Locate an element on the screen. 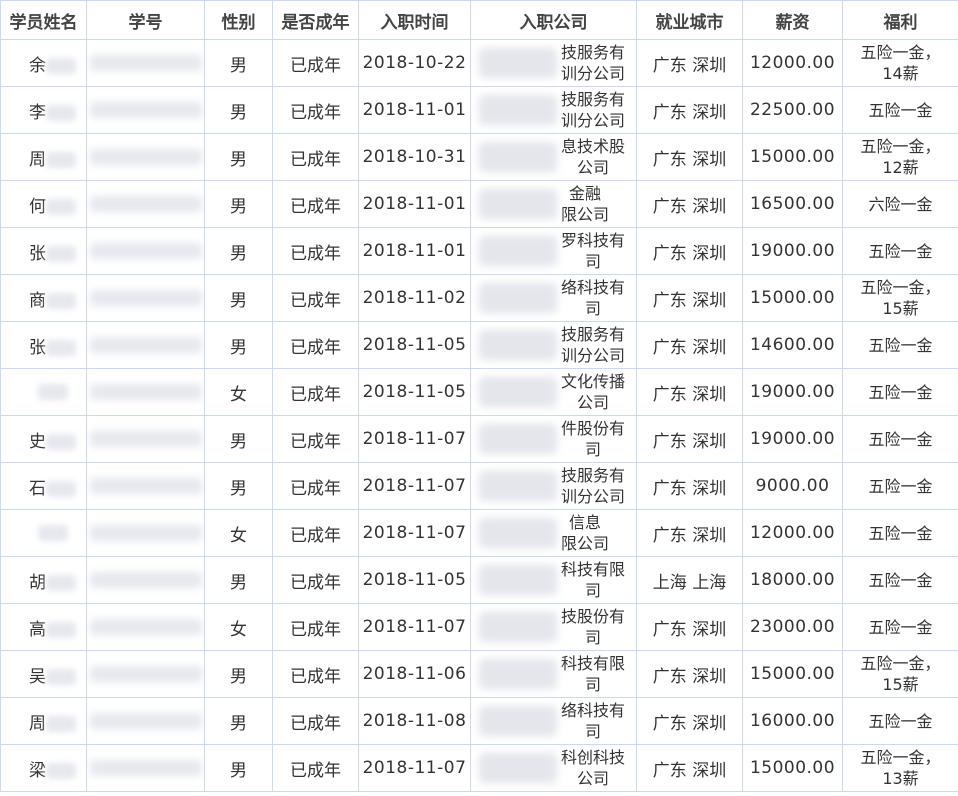 Image resolution: width=958 pixels, height=796 pixels. cell-welfare: 六险一金 is located at coordinates (900, 204).